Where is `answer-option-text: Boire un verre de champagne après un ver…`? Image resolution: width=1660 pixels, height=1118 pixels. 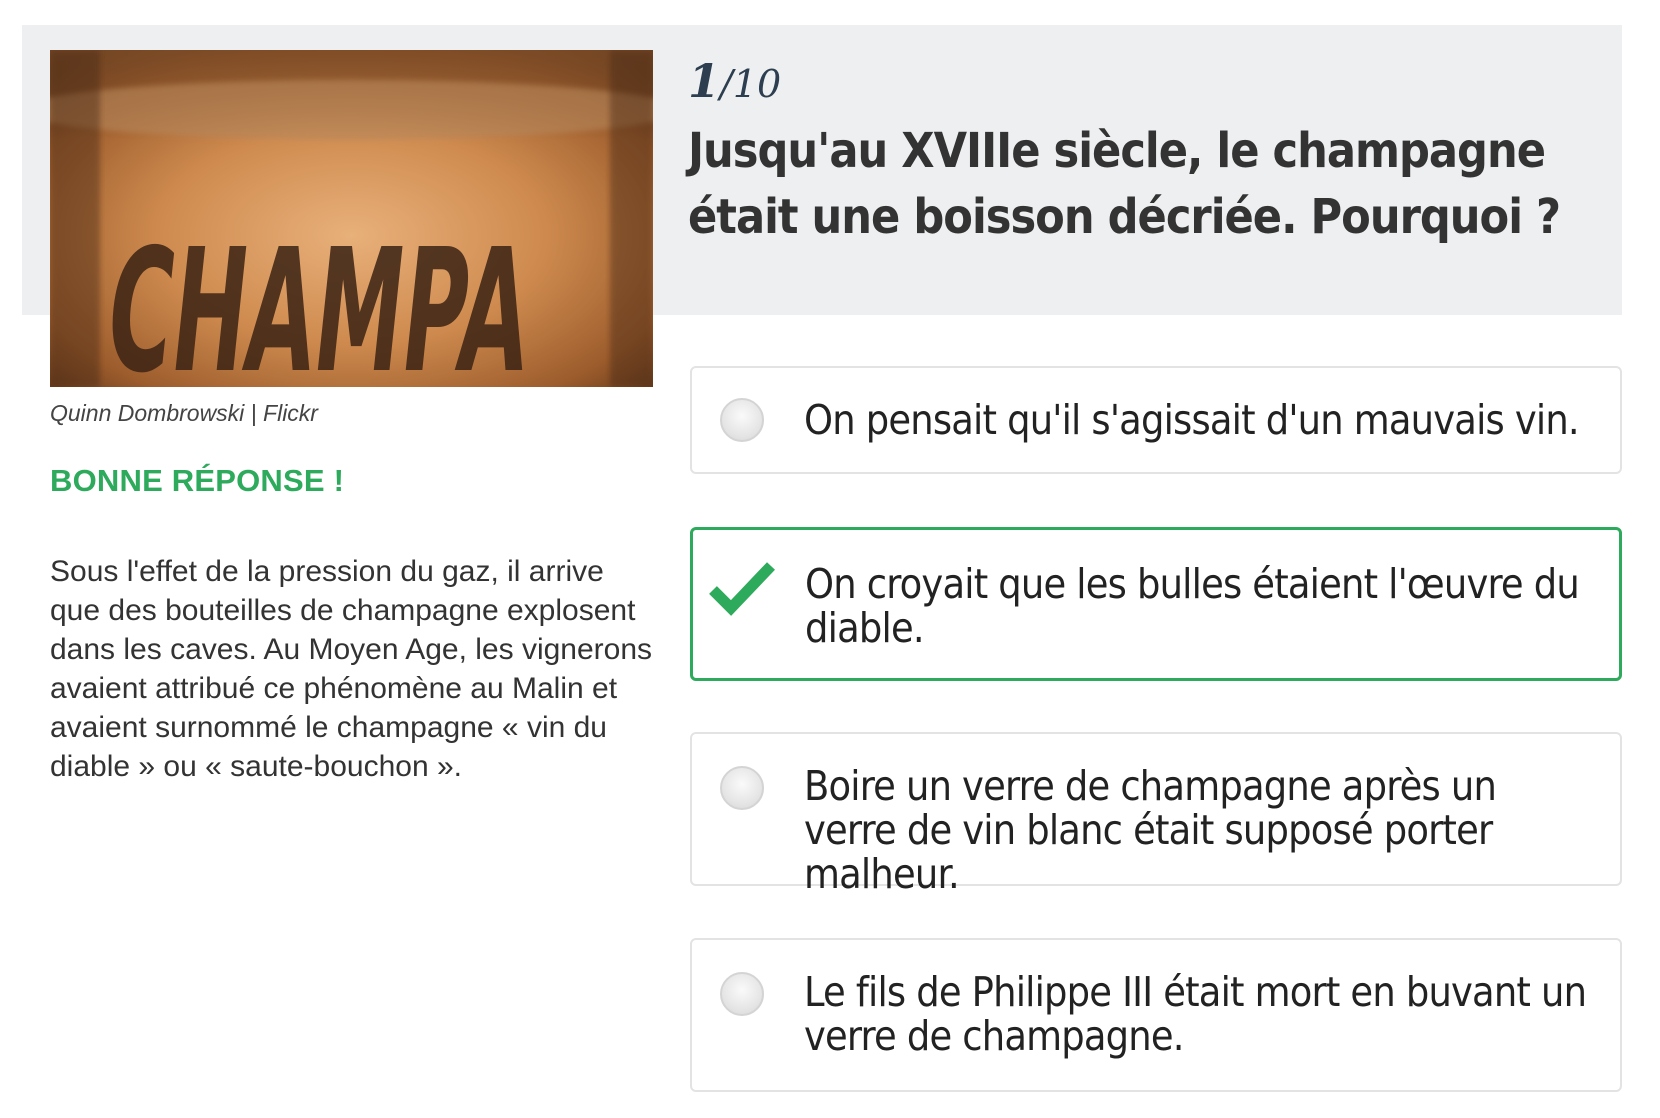 answer-option-text: Boire un verre de champagne après un ver… is located at coordinates (1150, 830).